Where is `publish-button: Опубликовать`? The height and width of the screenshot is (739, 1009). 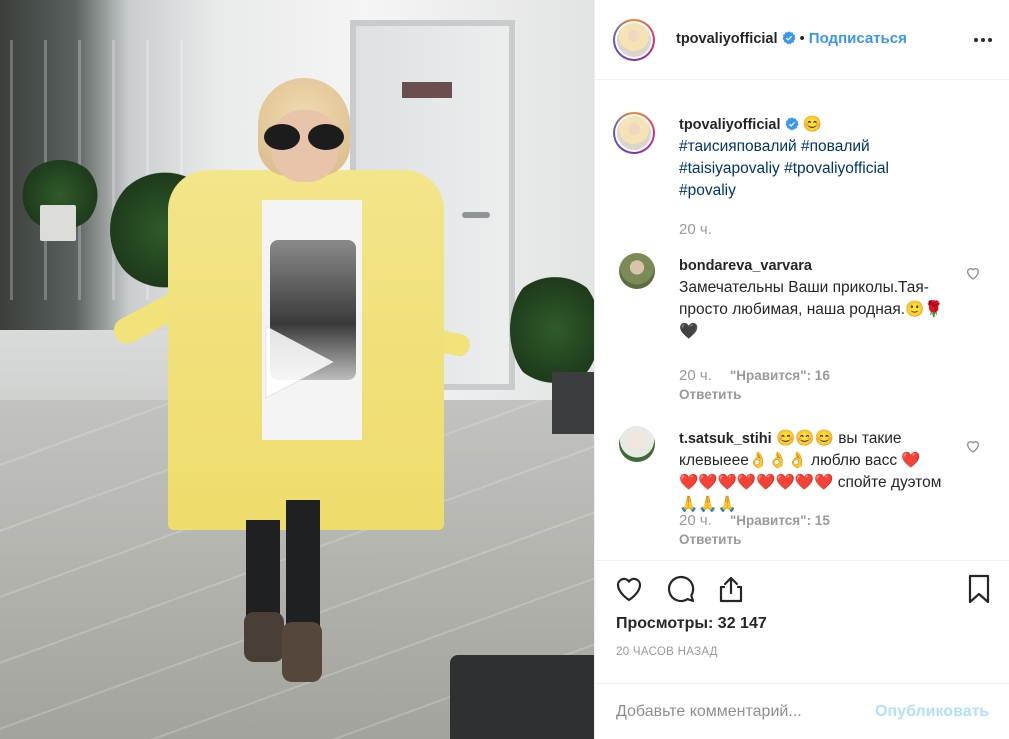 publish-button: Опубликовать is located at coordinates (932, 712).